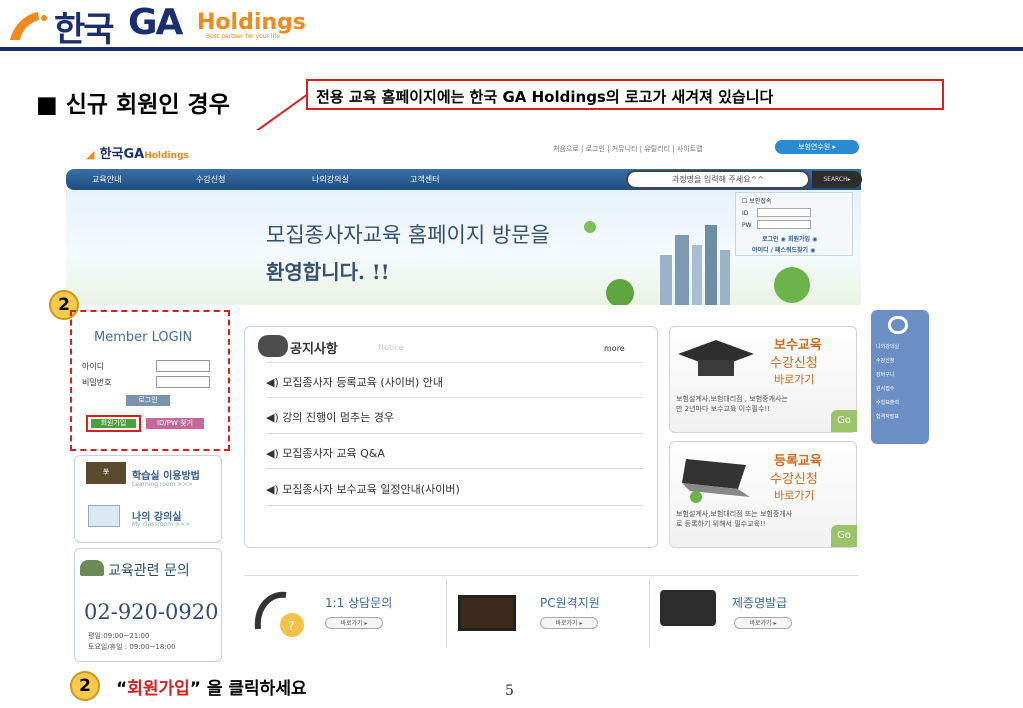  What do you see at coordinates (798, 461) in the screenshot?
I see `card2-title: 등록교육` at bounding box center [798, 461].